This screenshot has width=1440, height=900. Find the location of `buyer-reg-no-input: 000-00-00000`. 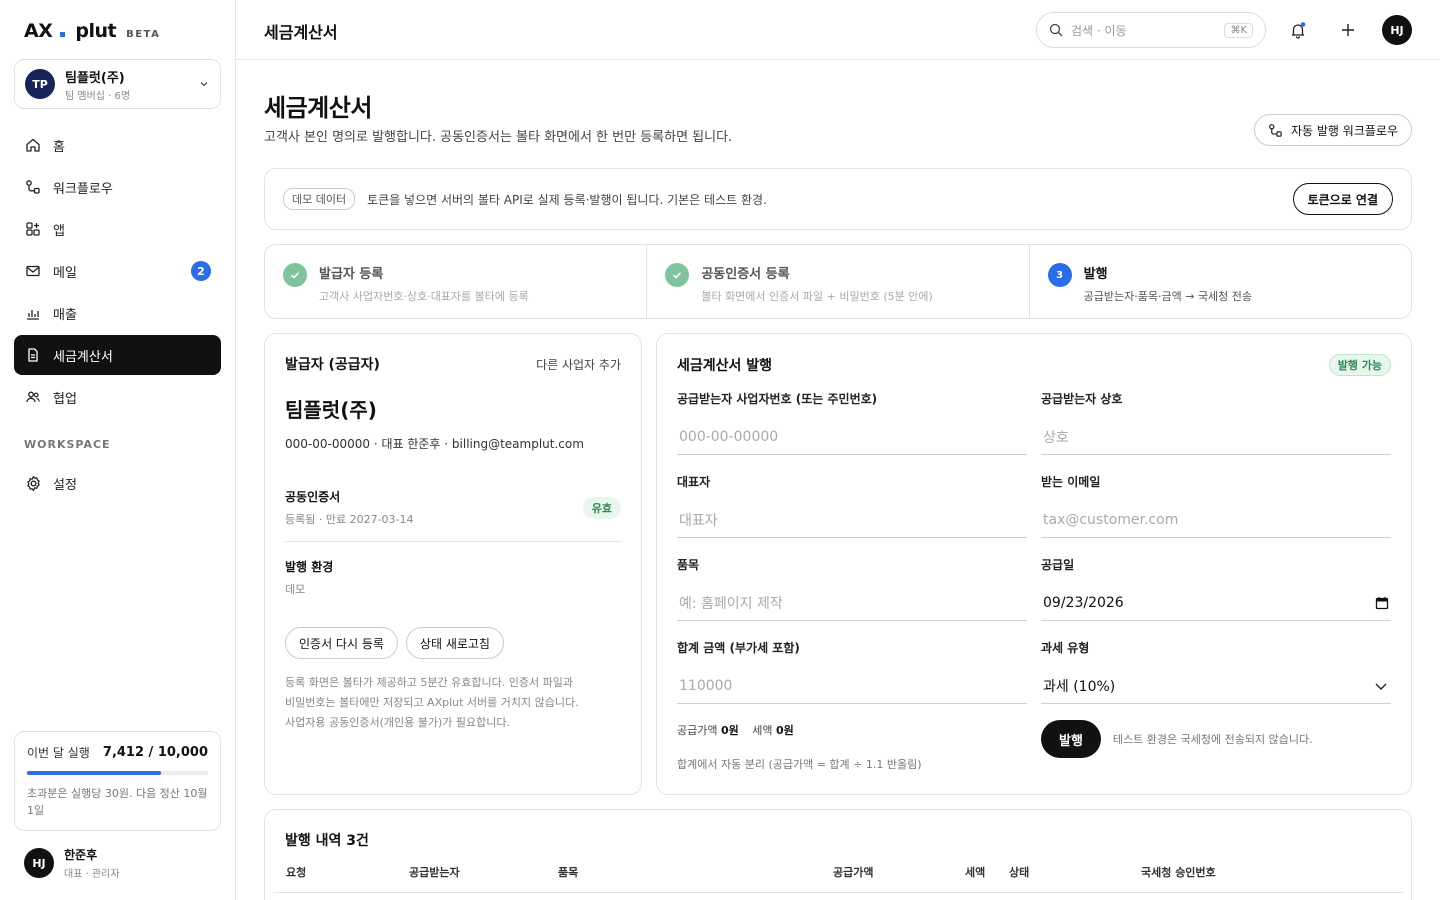

buyer-reg-no-input: 000-00-00000 is located at coordinates (852, 437).